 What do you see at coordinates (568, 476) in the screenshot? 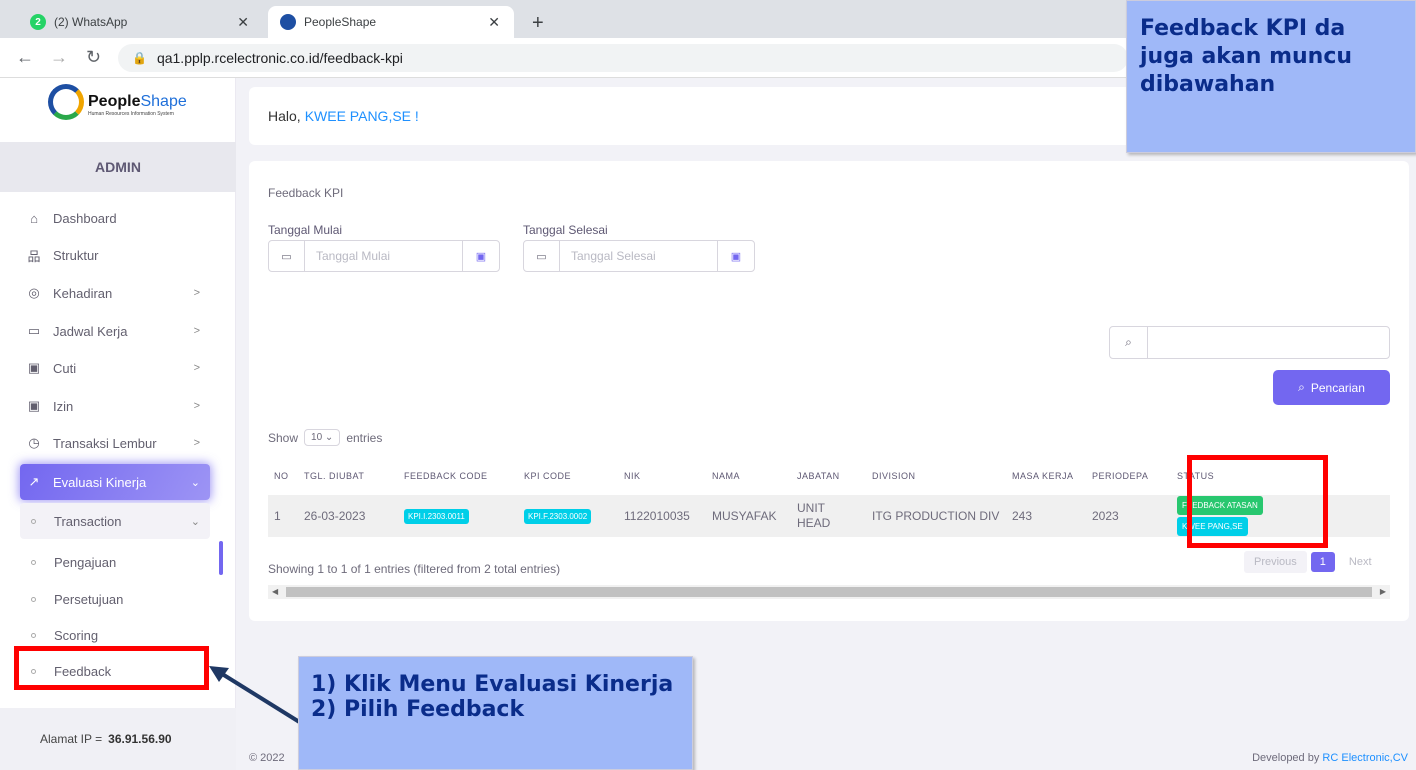
I see `col-header: KPI CODE` at bounding box center [568, 476].